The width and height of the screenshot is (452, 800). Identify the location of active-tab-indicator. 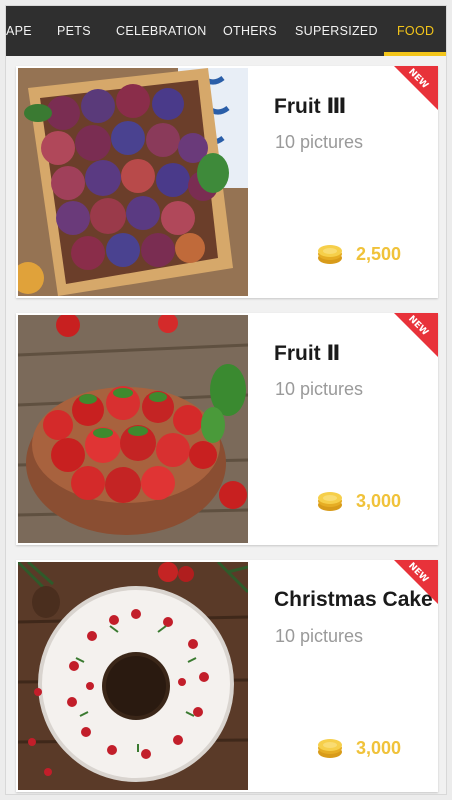
(415, 54).